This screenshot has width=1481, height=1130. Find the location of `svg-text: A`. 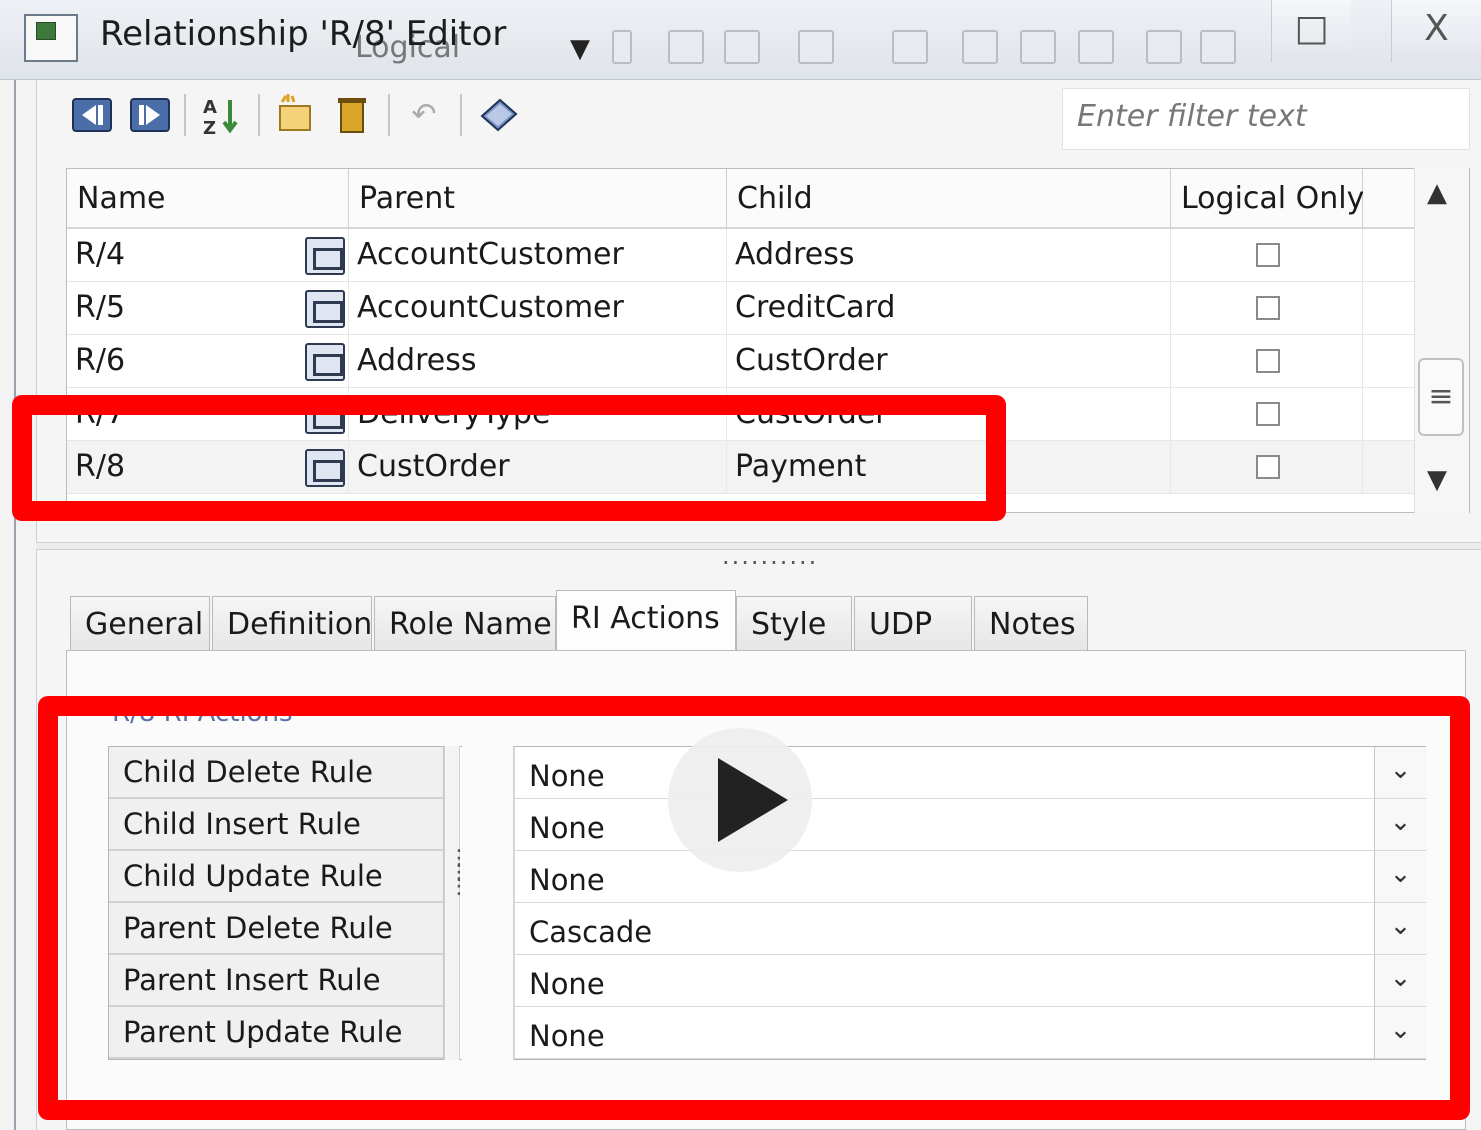

svg-text: A is located at coordinates (210, 107).